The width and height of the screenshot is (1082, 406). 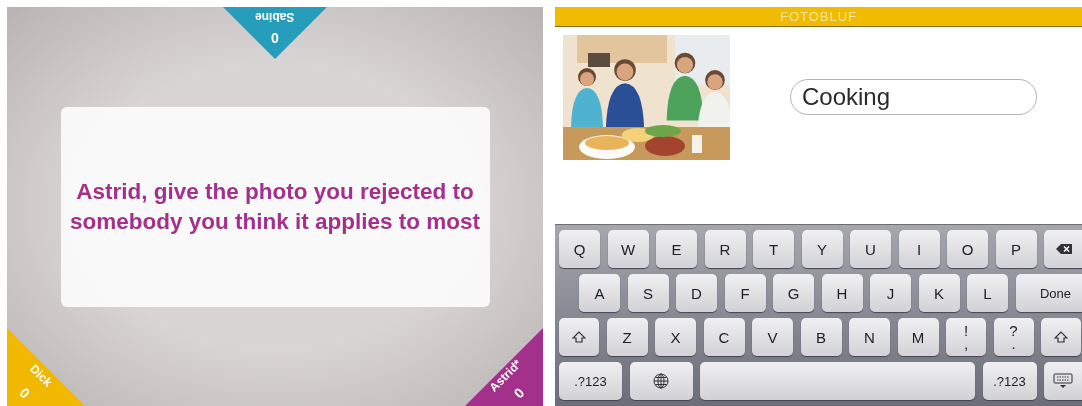 What do you see at coordinates (913, 97) in the screenshot?
I see `answer-field: Cooking` at bounding box center [913, 97].